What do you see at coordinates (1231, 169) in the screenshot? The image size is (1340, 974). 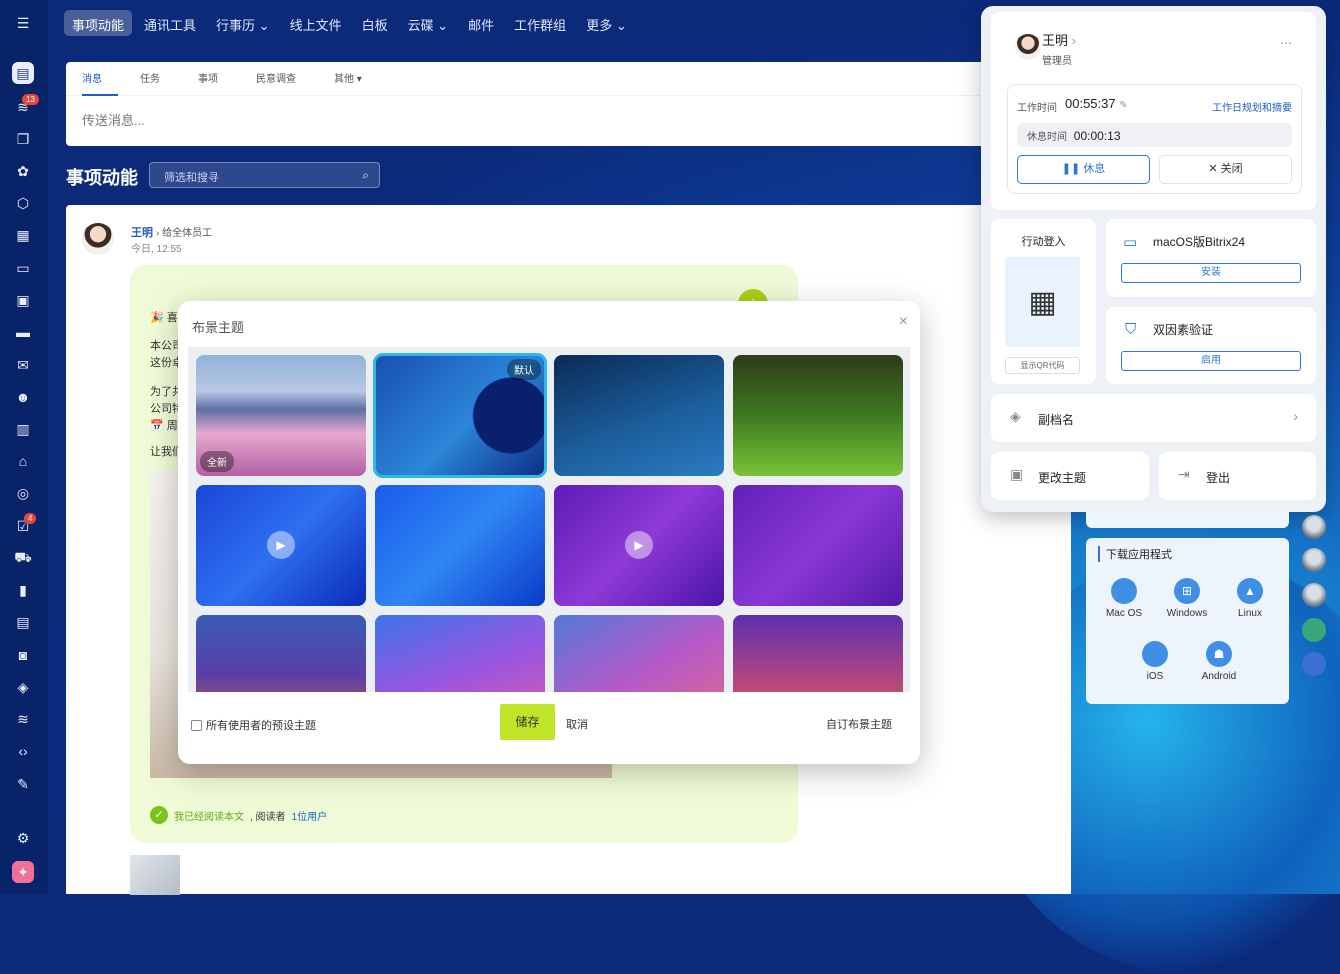 I see `close-workday-label: 关闭` at bounding box center [1231, 169].